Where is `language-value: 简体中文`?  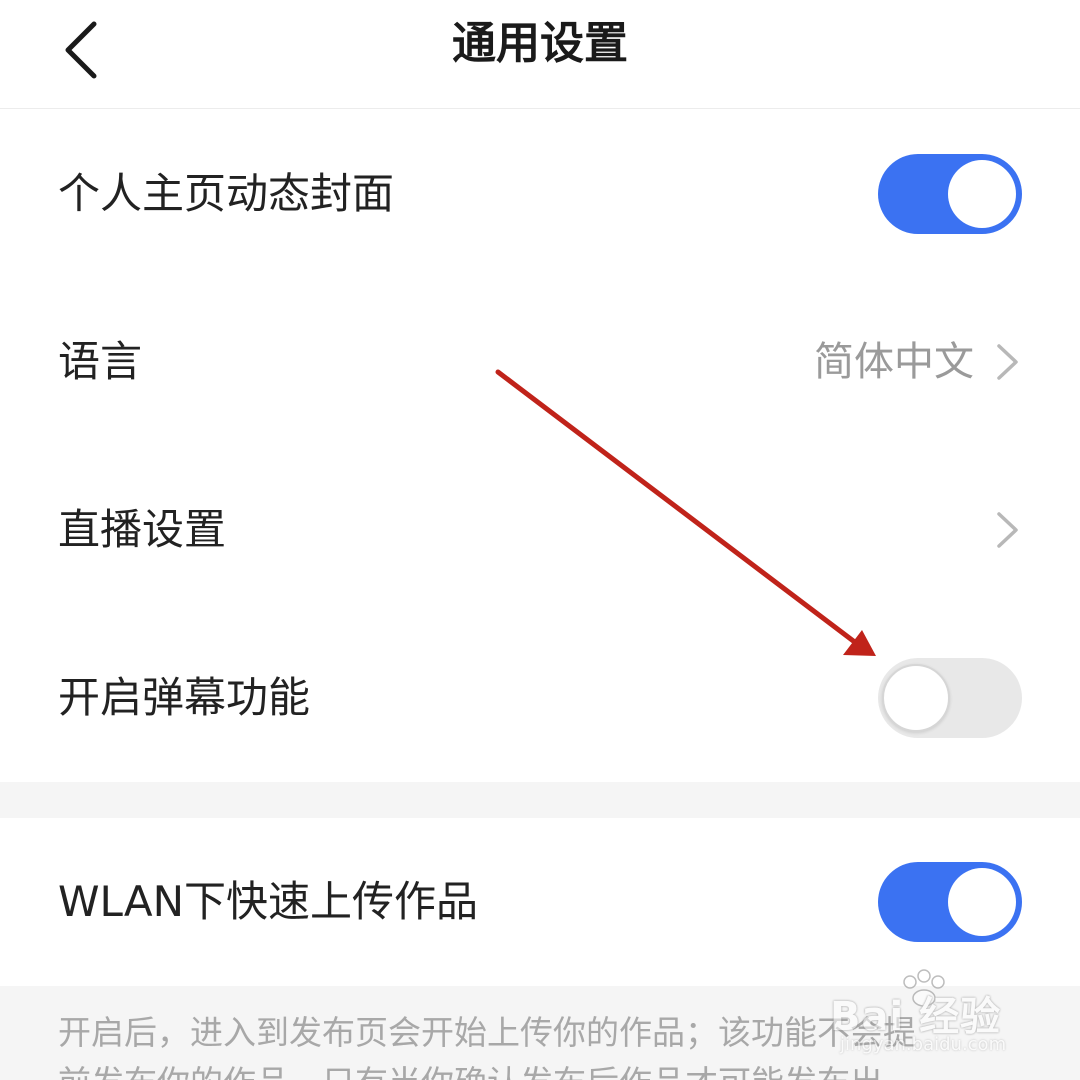 language-value: 简体中文 is located at coordinates (894, 362).